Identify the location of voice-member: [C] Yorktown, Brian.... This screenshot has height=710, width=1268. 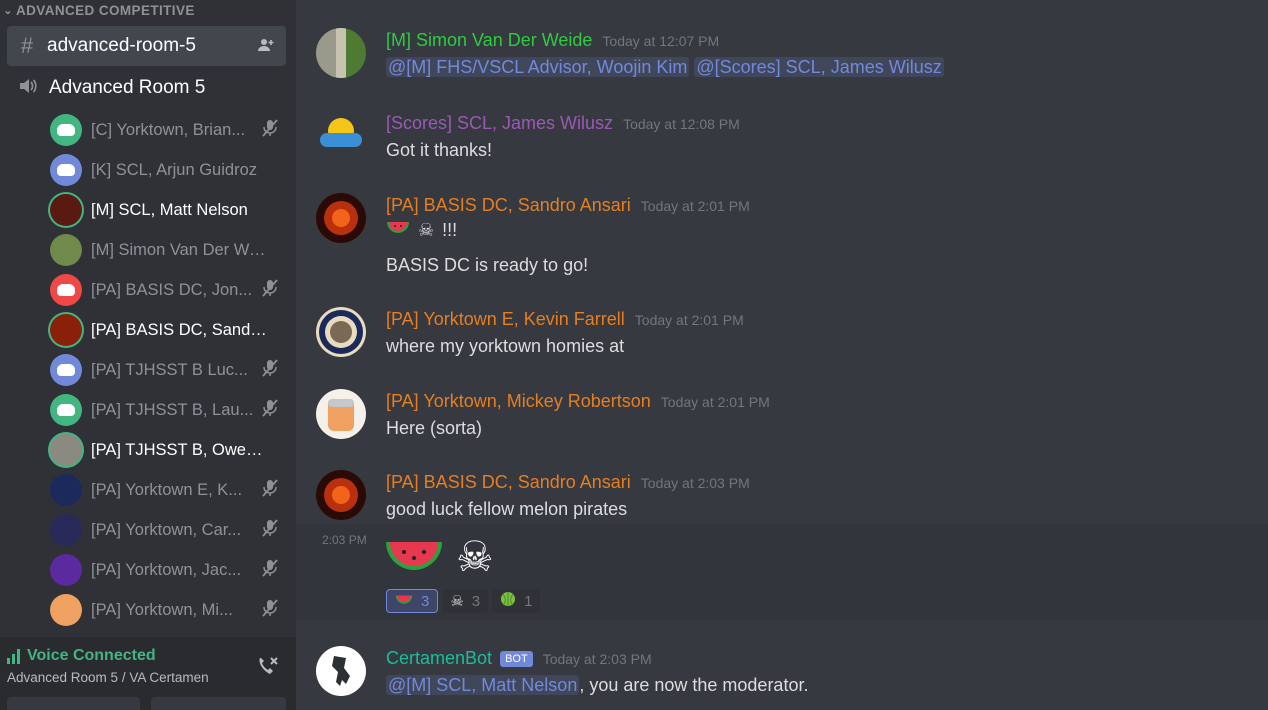
(170, 130).